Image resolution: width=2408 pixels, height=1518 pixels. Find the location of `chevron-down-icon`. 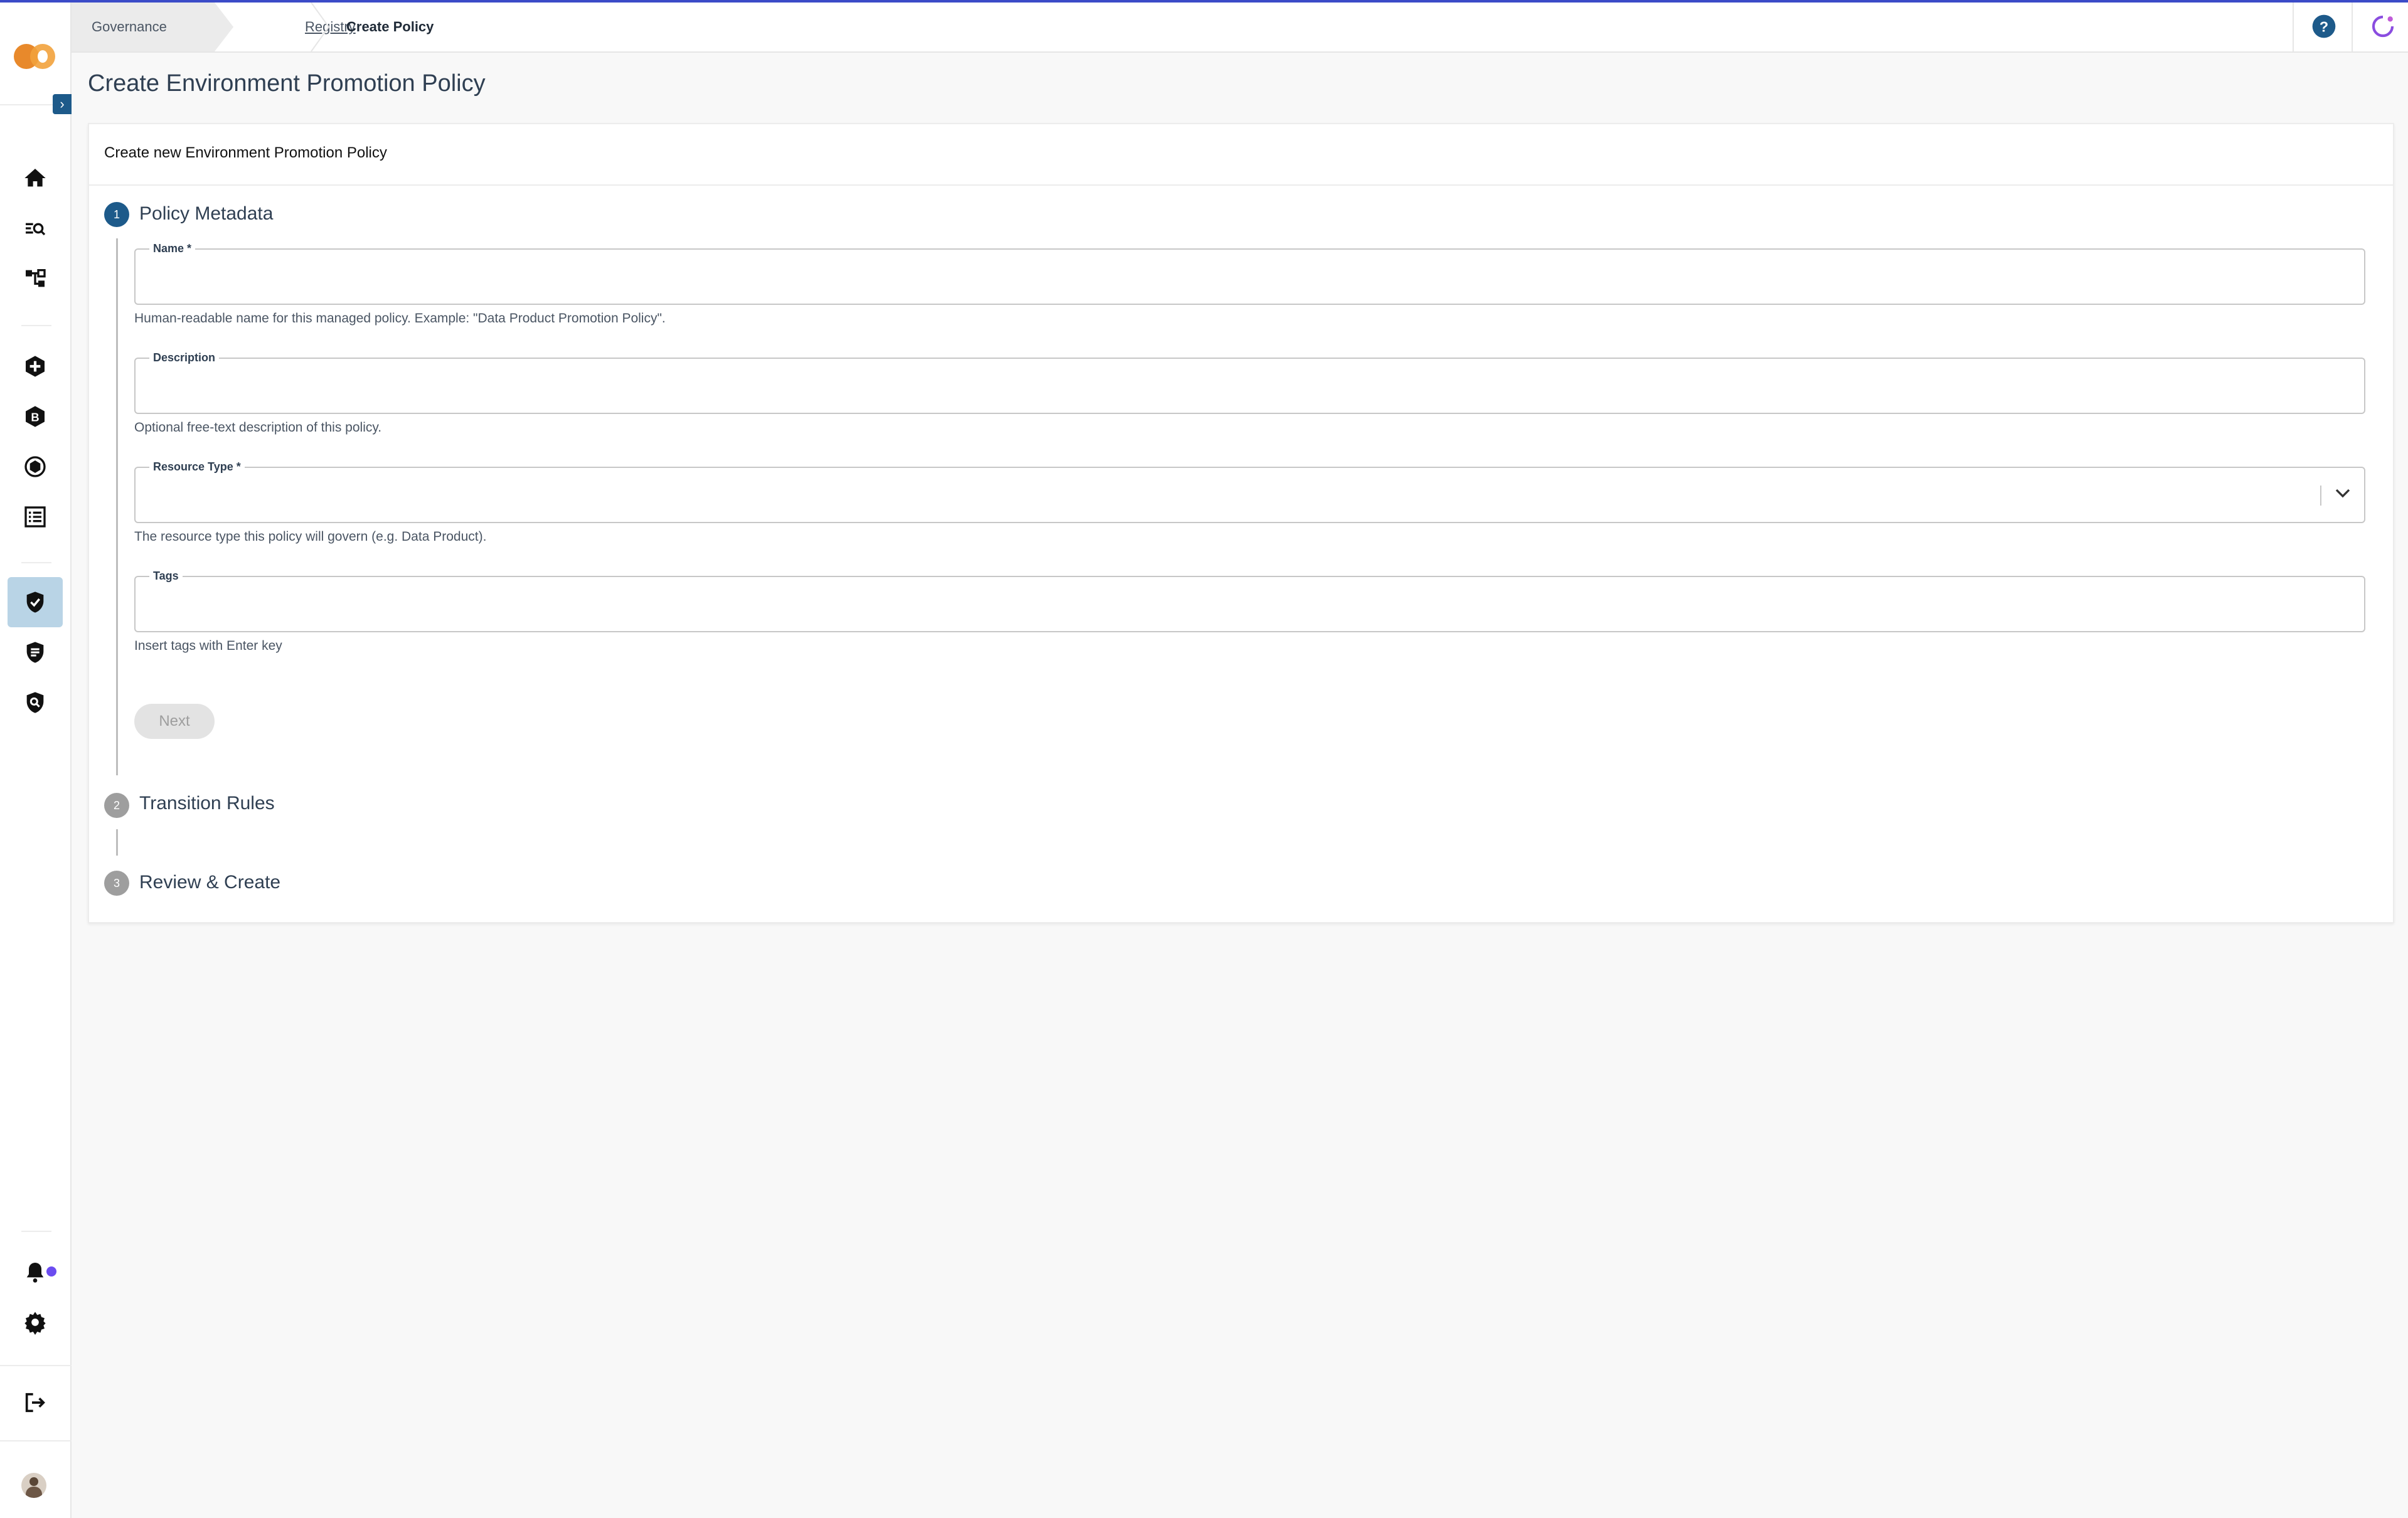

chevron-down-icon is located at coordinates (2342, 493).